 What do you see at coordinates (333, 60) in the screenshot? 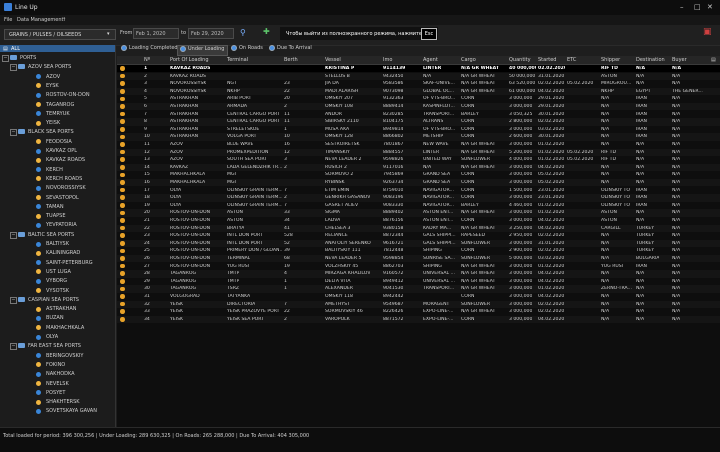
I see `column-header: Vessel` at bounding box center [333, 60].